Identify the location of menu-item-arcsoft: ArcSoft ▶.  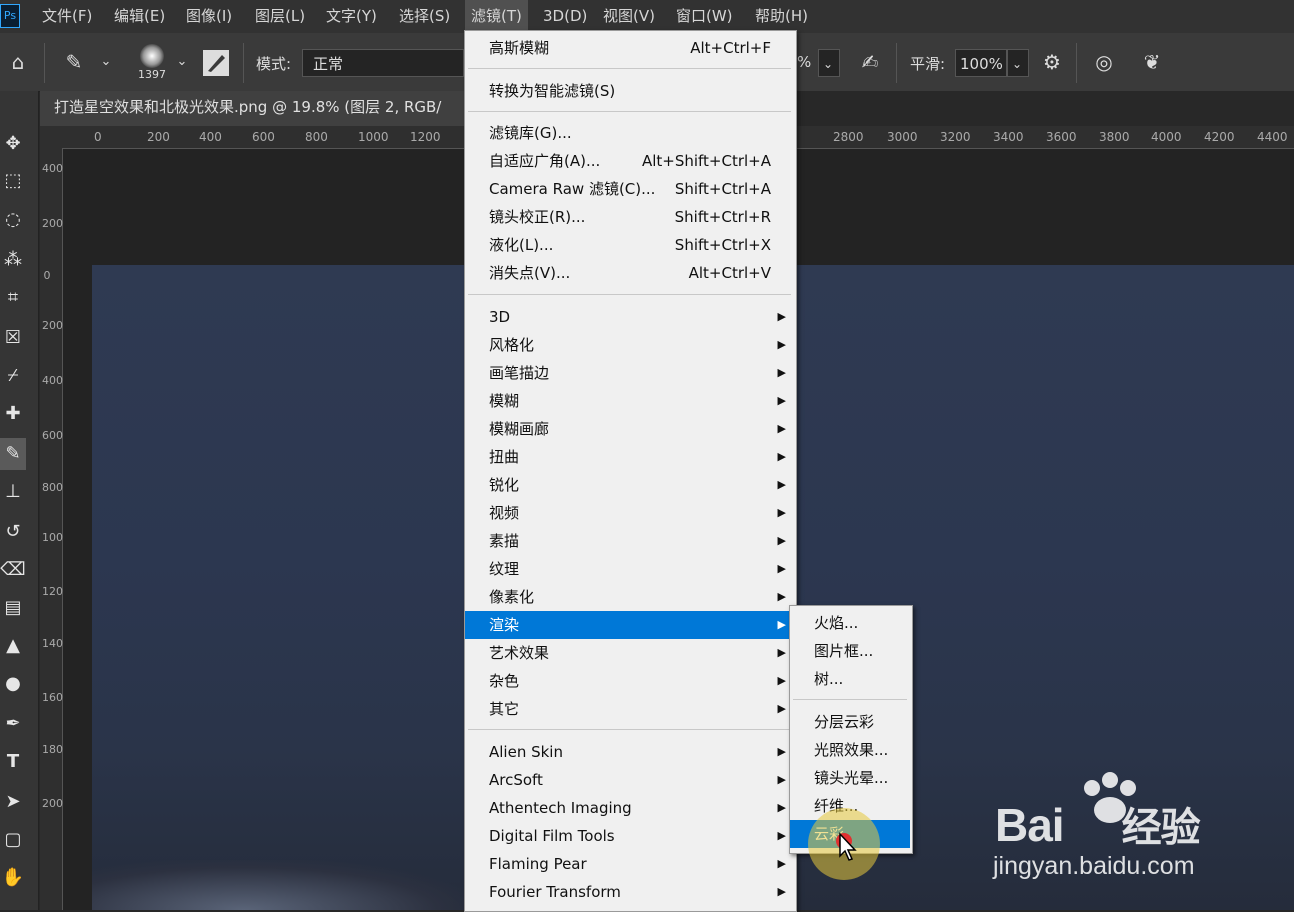
(629, 780).